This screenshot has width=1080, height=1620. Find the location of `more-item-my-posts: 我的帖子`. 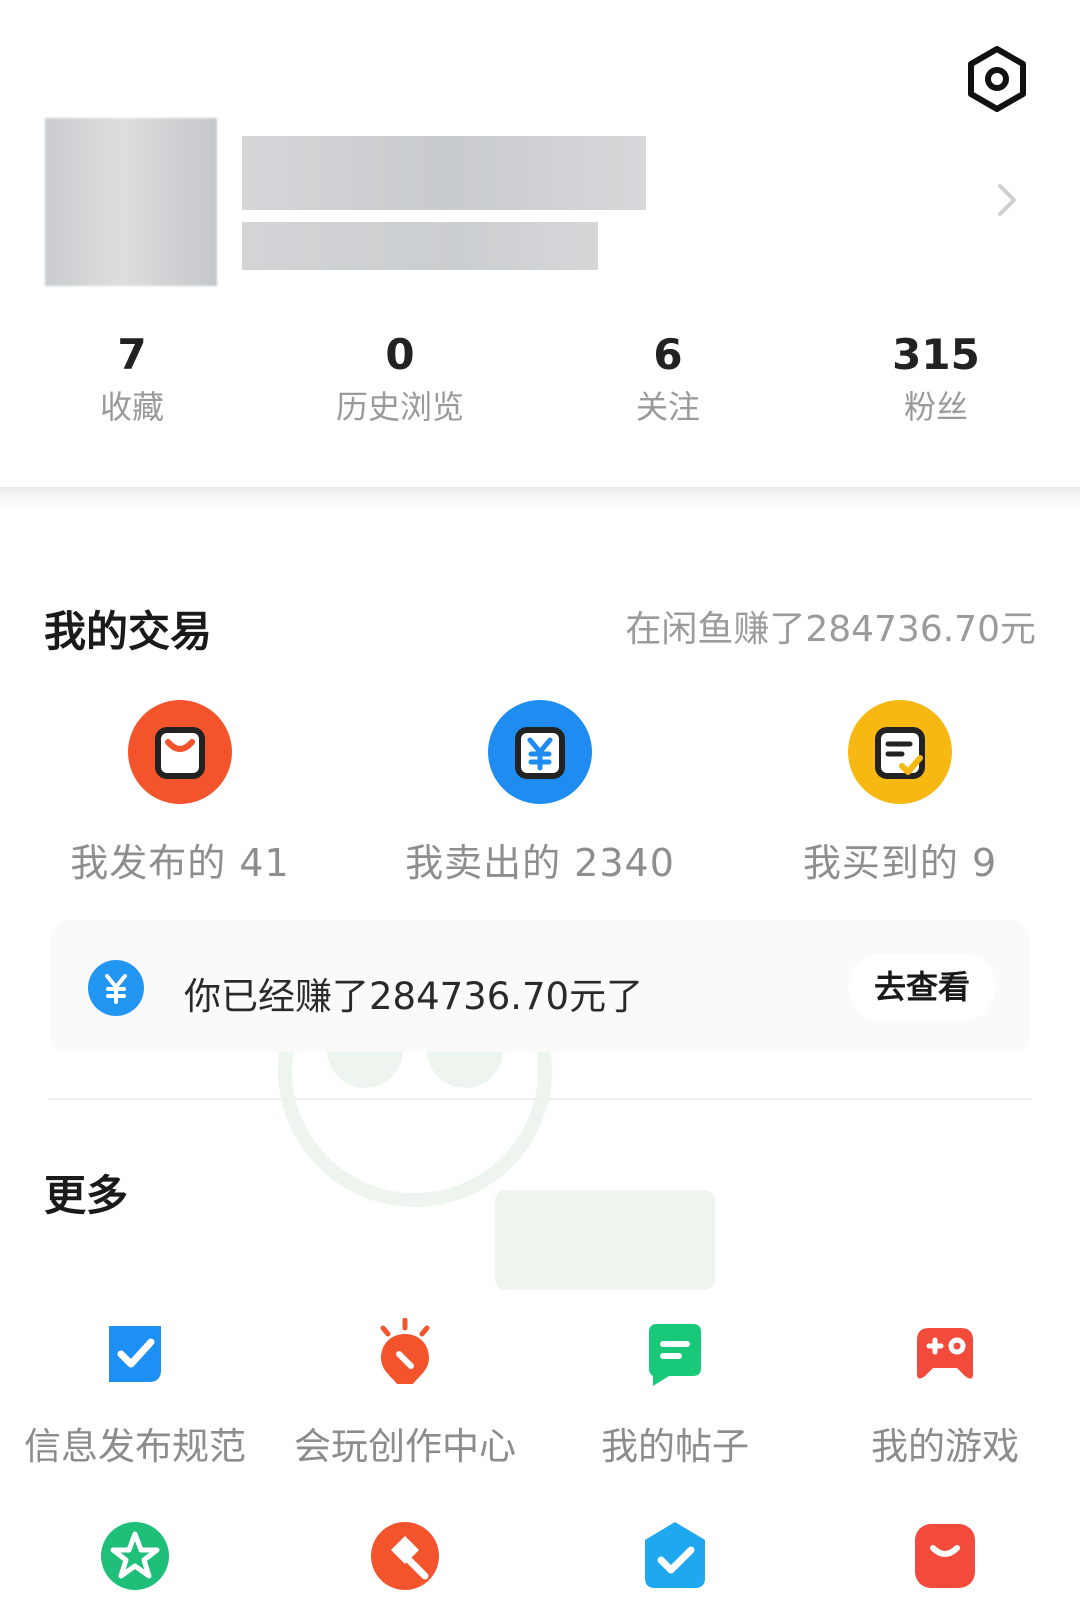

more-item-my-posts: 我的帖子 is located at coordinates (675, 1394).